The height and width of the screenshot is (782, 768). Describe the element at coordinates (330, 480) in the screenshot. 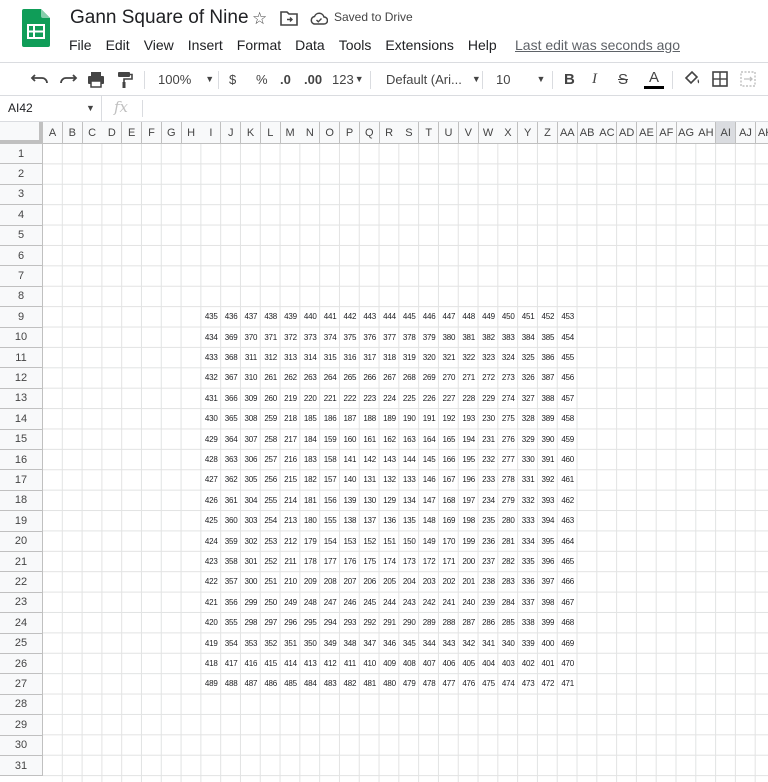

I see `cell-value: 157` at that location.